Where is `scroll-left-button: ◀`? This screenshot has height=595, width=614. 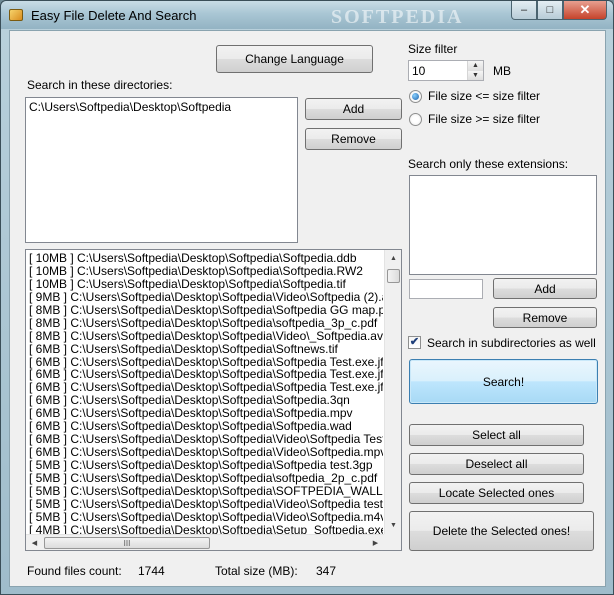
scroll-left-button: ◀ is located at coordinates (34, 542).